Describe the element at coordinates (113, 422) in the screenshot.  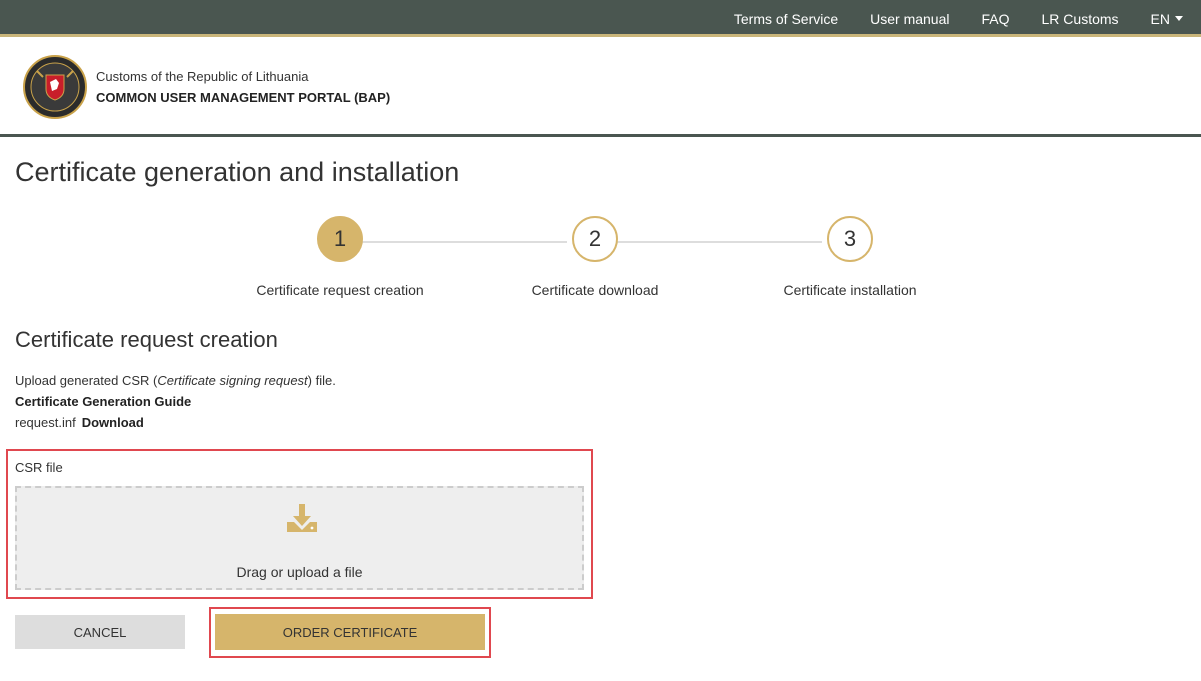
I see `download-link: Download` at that location.